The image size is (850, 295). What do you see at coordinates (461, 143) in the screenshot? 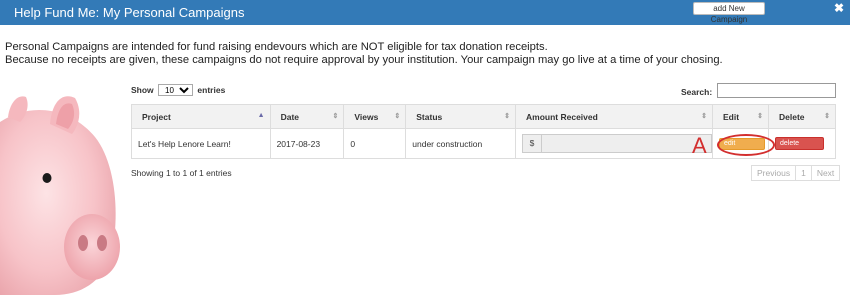
I see `cell-status: under construction` at bounding box center [461, 143].